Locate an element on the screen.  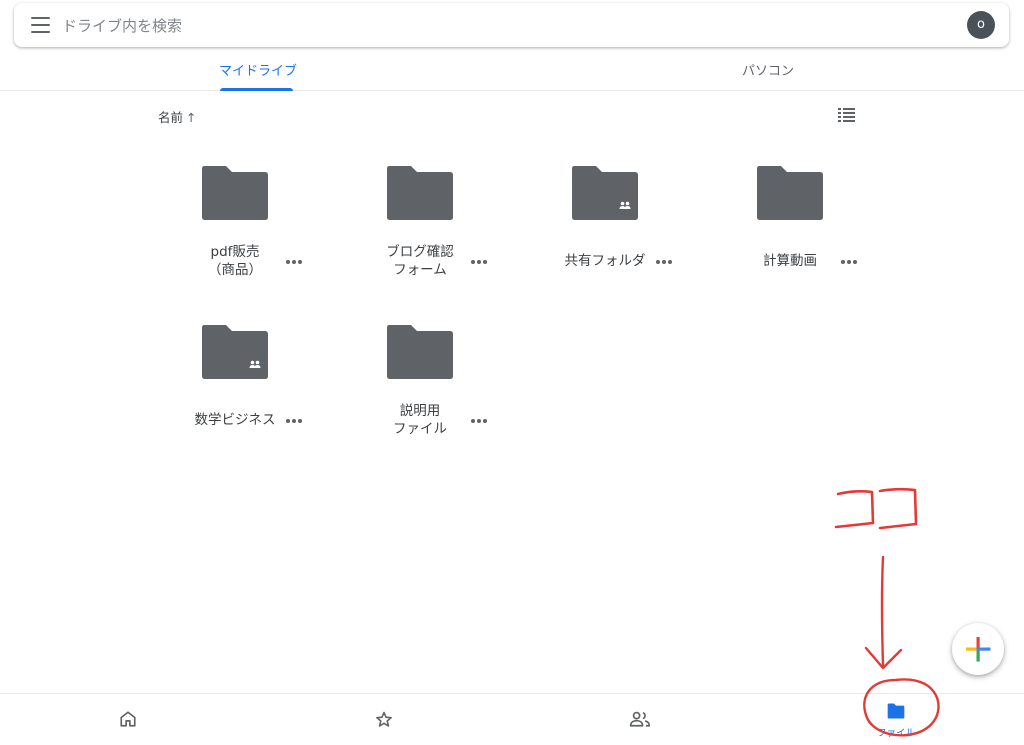
nav-files: ファイル is located at coordinates (896, 719).